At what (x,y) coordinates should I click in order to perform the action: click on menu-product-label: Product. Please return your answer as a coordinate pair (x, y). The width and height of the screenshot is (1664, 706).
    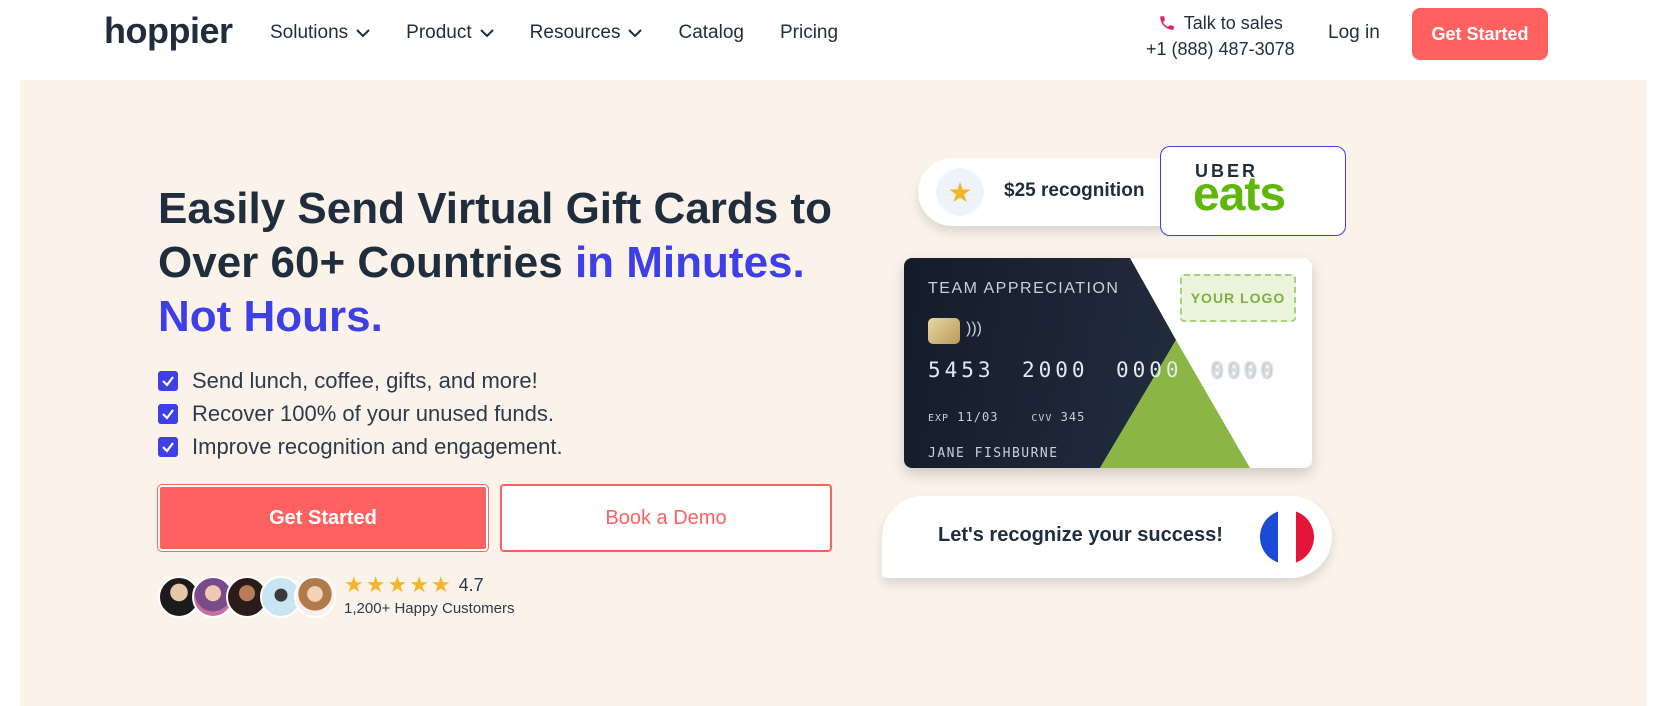
    Looking at the image, I should click on (439, 32).